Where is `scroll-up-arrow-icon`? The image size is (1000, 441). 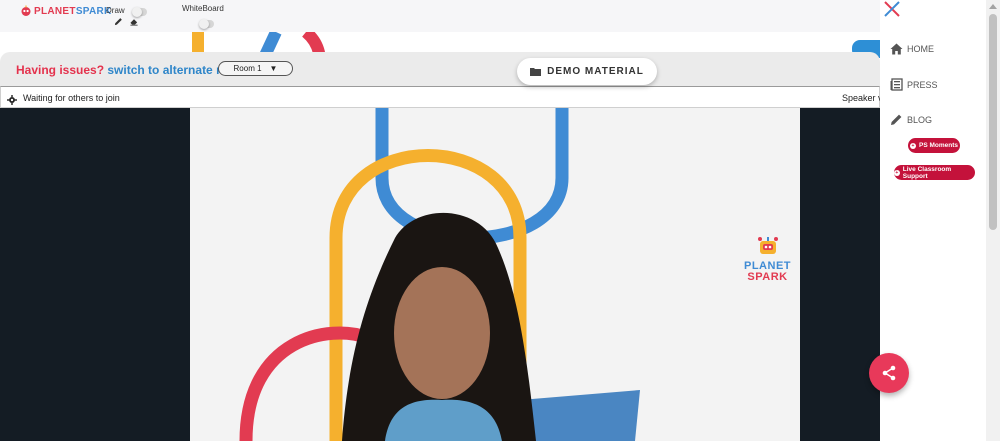
scroll-up-arrow-icon is located at coordinates (993, 6).